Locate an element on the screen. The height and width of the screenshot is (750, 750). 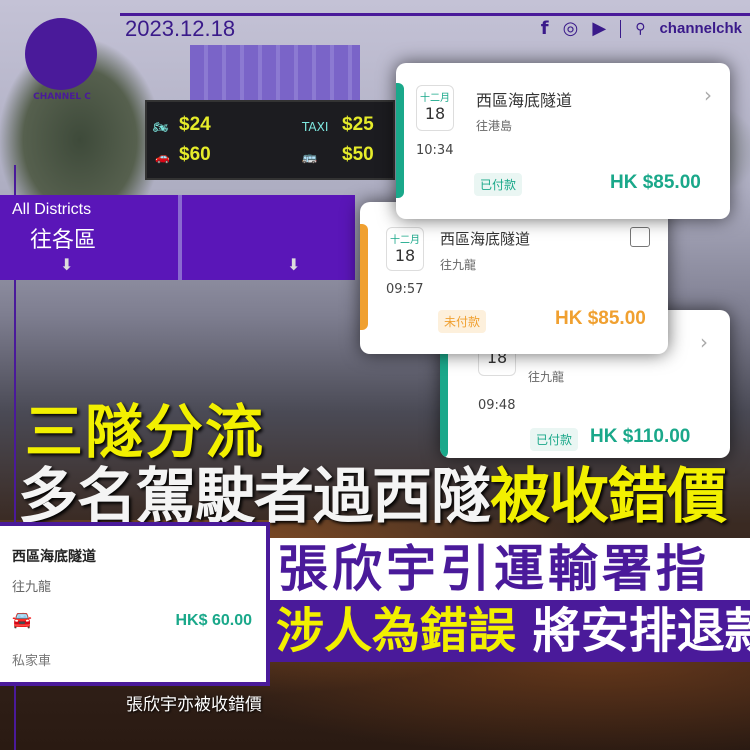
toll-taxi: $25 is located at coordinates (358, 124).